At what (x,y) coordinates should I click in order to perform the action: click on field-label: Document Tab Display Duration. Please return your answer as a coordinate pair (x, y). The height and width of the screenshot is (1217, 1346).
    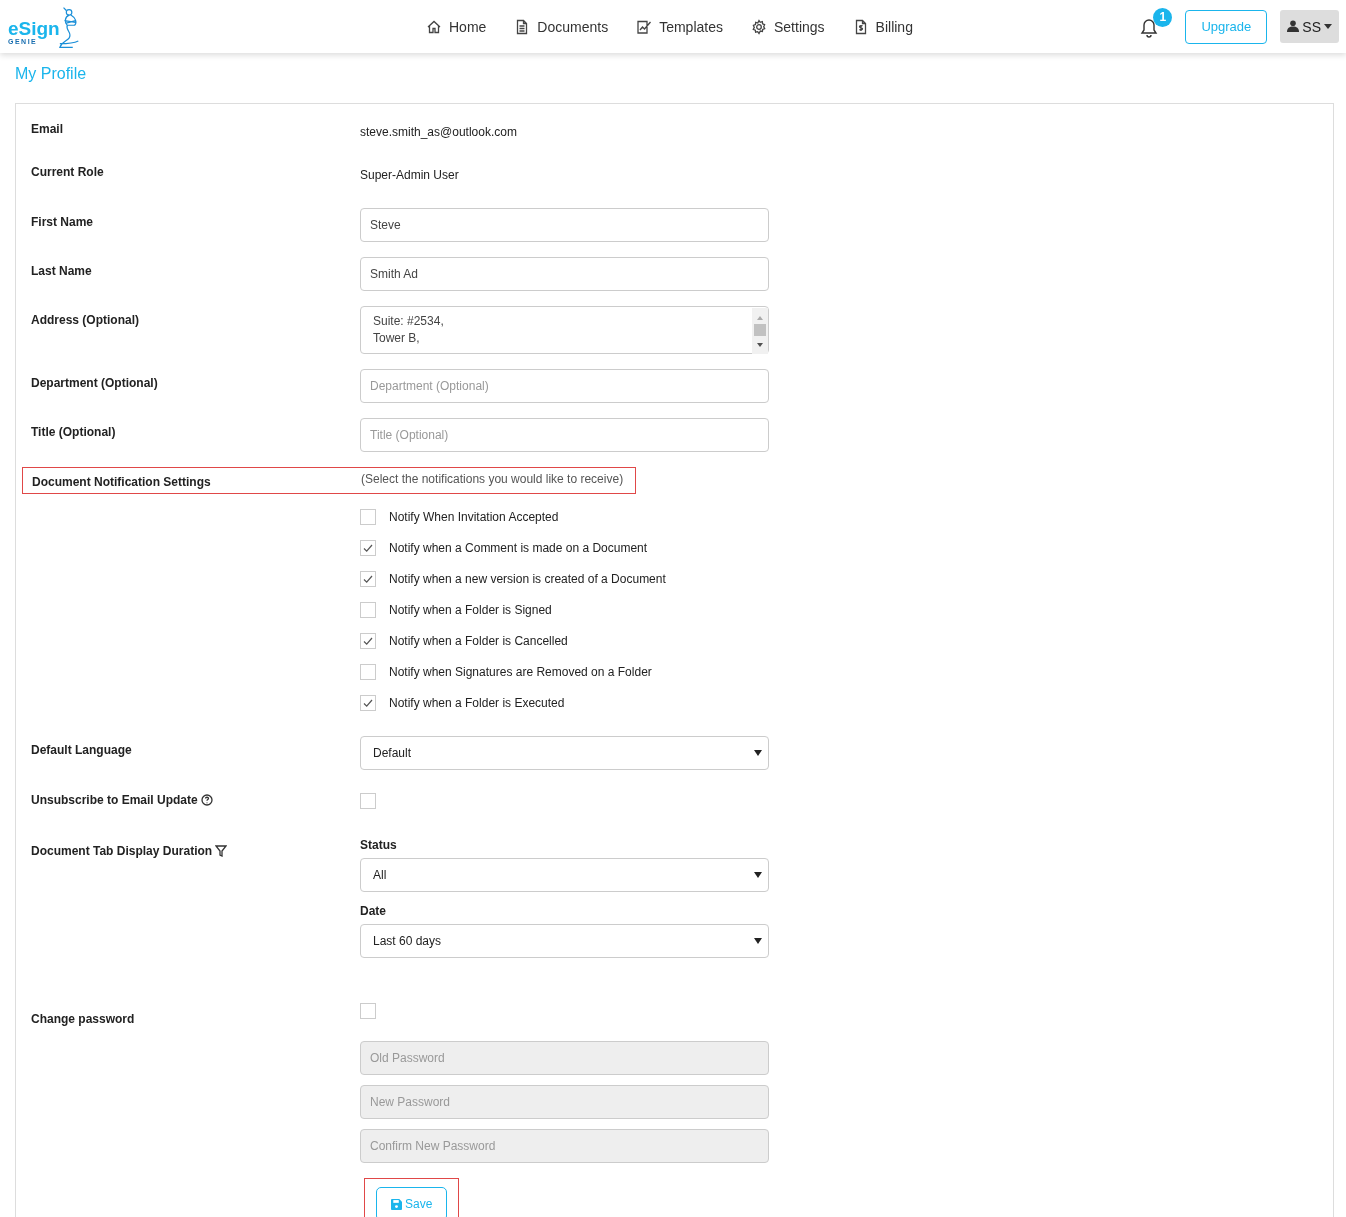
    Looking at the image, I should click on (122, 851).